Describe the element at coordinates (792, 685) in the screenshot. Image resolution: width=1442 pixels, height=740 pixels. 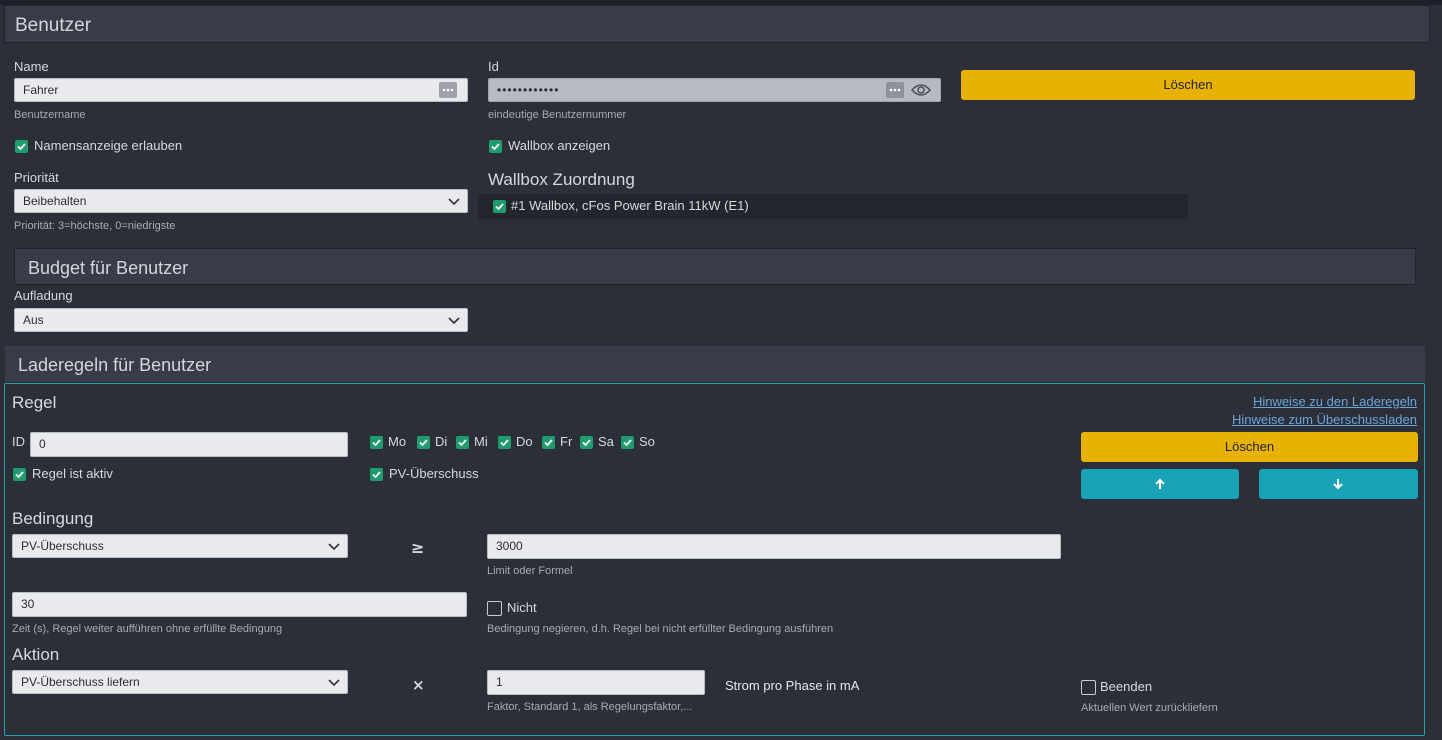
I see `unit-label: Strom pro Phase in mA` at that location.